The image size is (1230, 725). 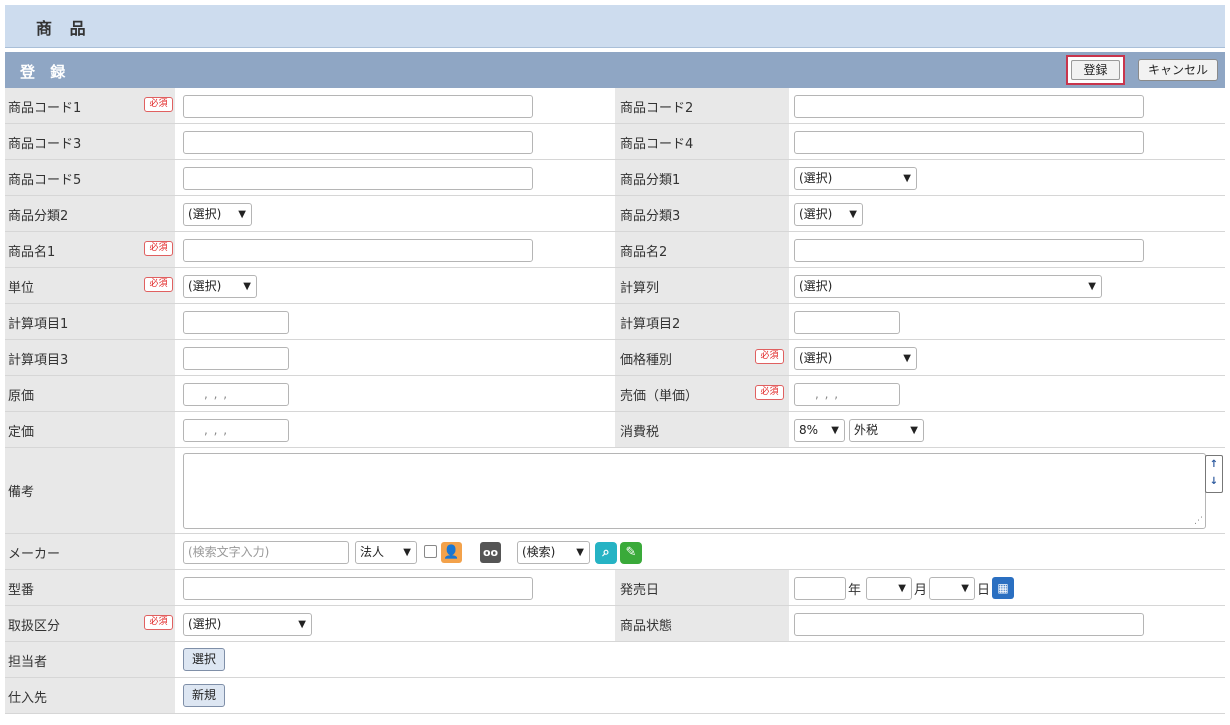 What do you see at coordinates (866, 430) in the screenshot?
I see `tax-type-value: 外税` at bounding box center [866, 430].